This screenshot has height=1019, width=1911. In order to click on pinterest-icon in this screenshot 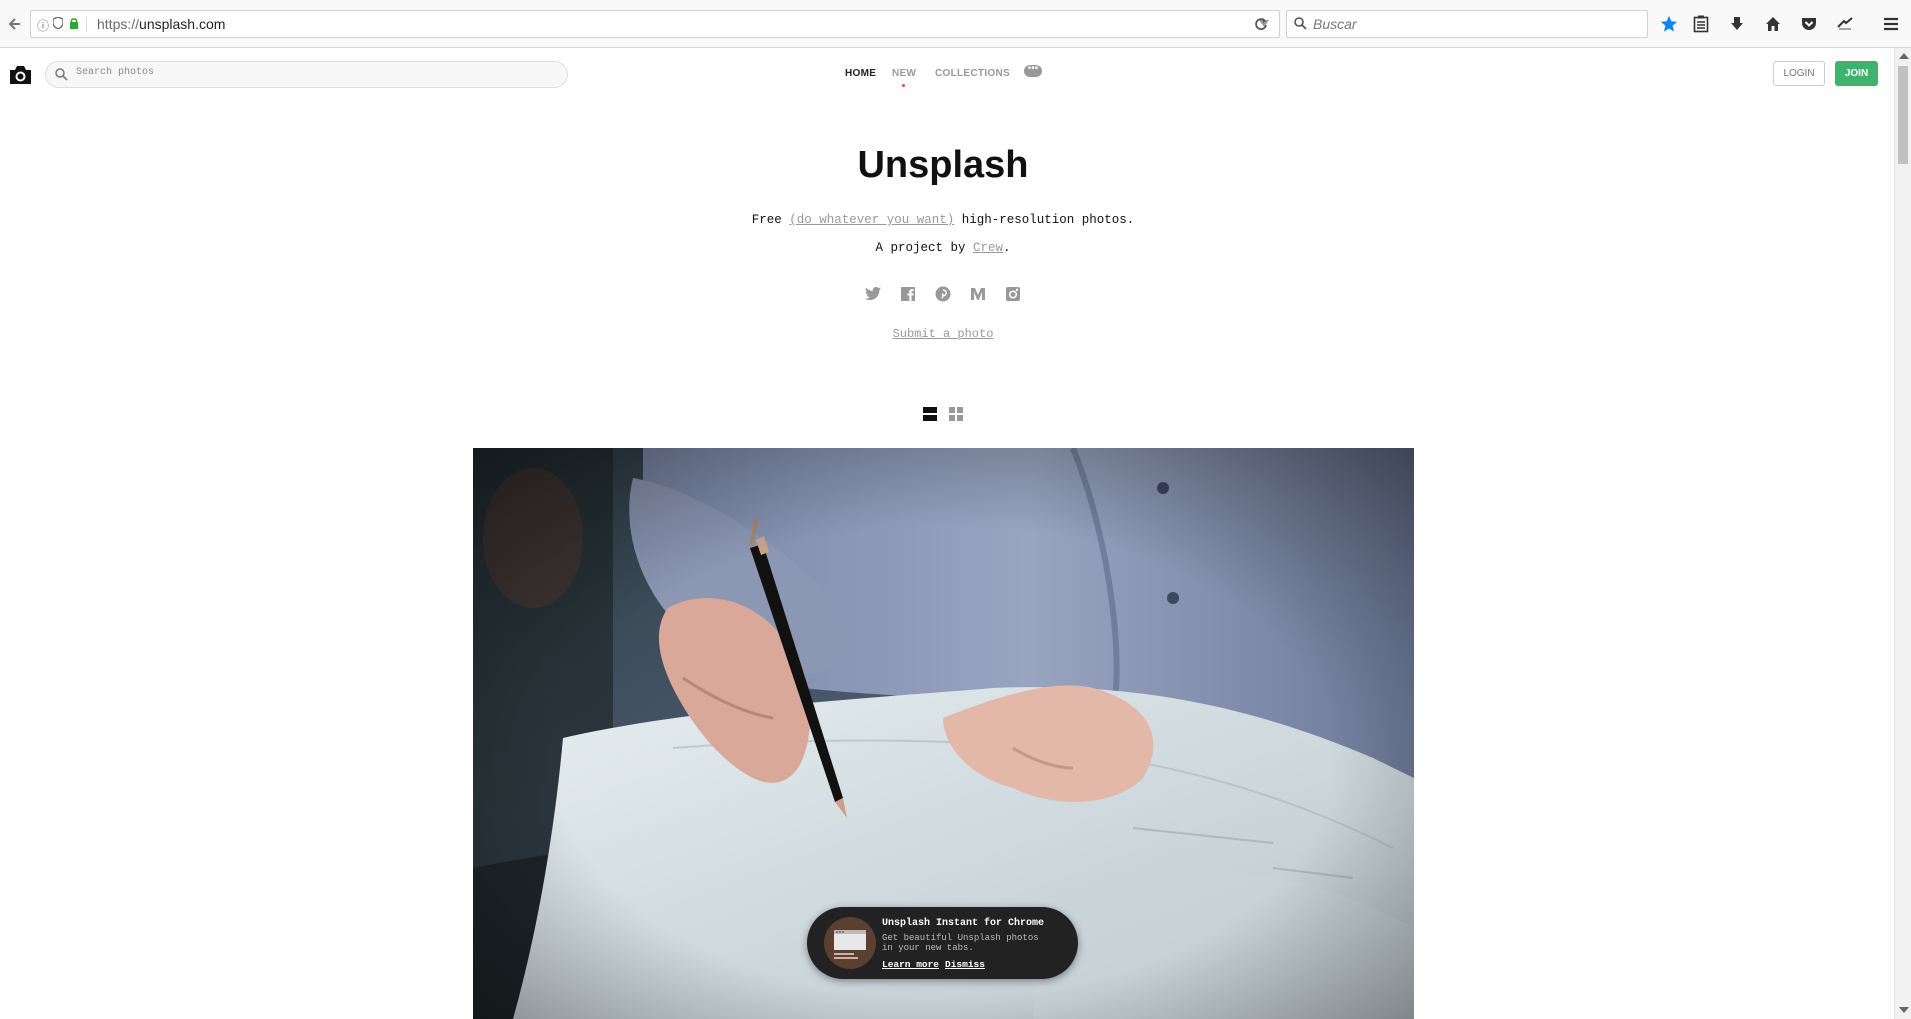, I will do `click(943, 294)`.